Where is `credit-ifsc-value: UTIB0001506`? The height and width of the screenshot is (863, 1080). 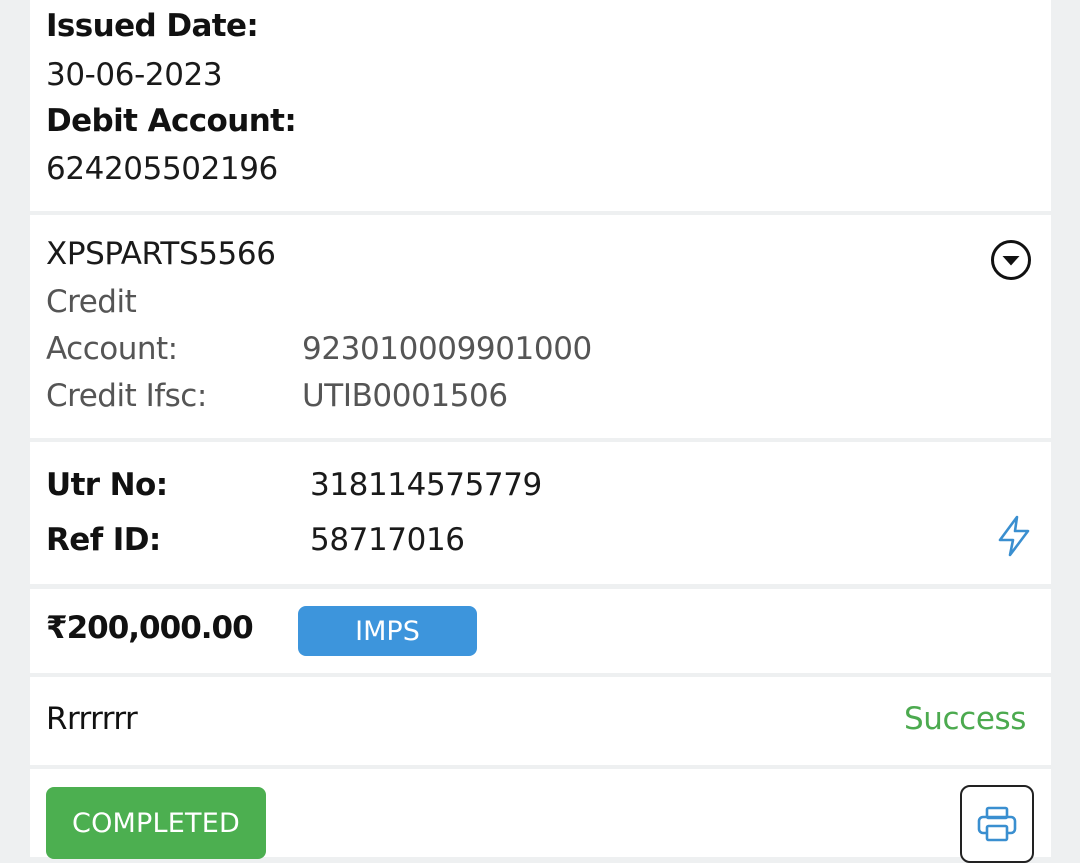
credit-ifsc-value: UTIB0001506 is located at coordinates (405, 396).